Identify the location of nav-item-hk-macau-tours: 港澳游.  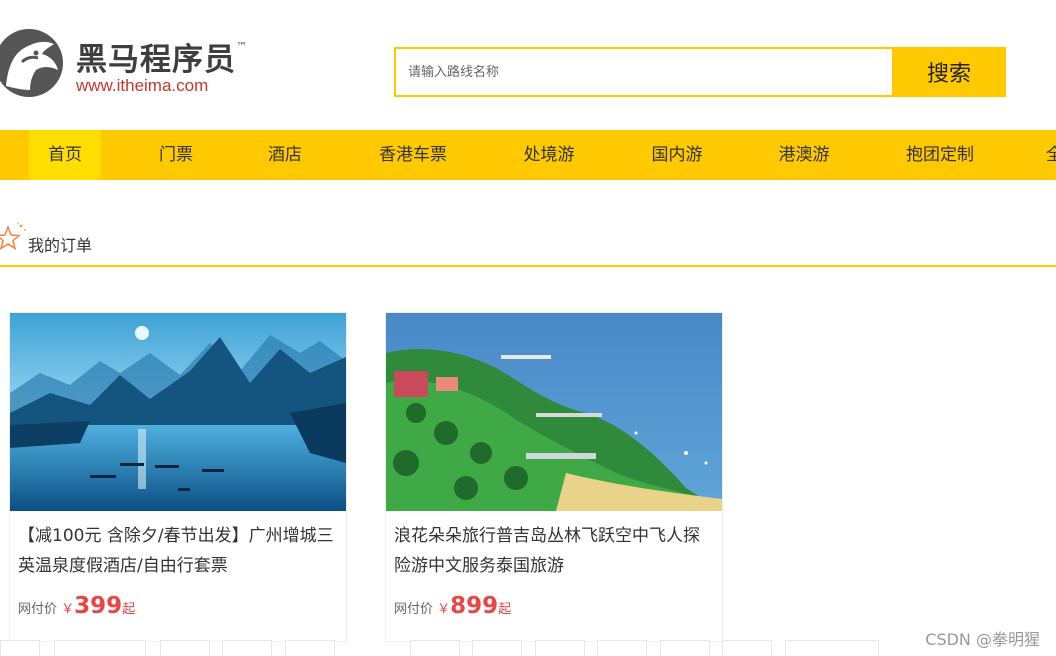
(804, 155).